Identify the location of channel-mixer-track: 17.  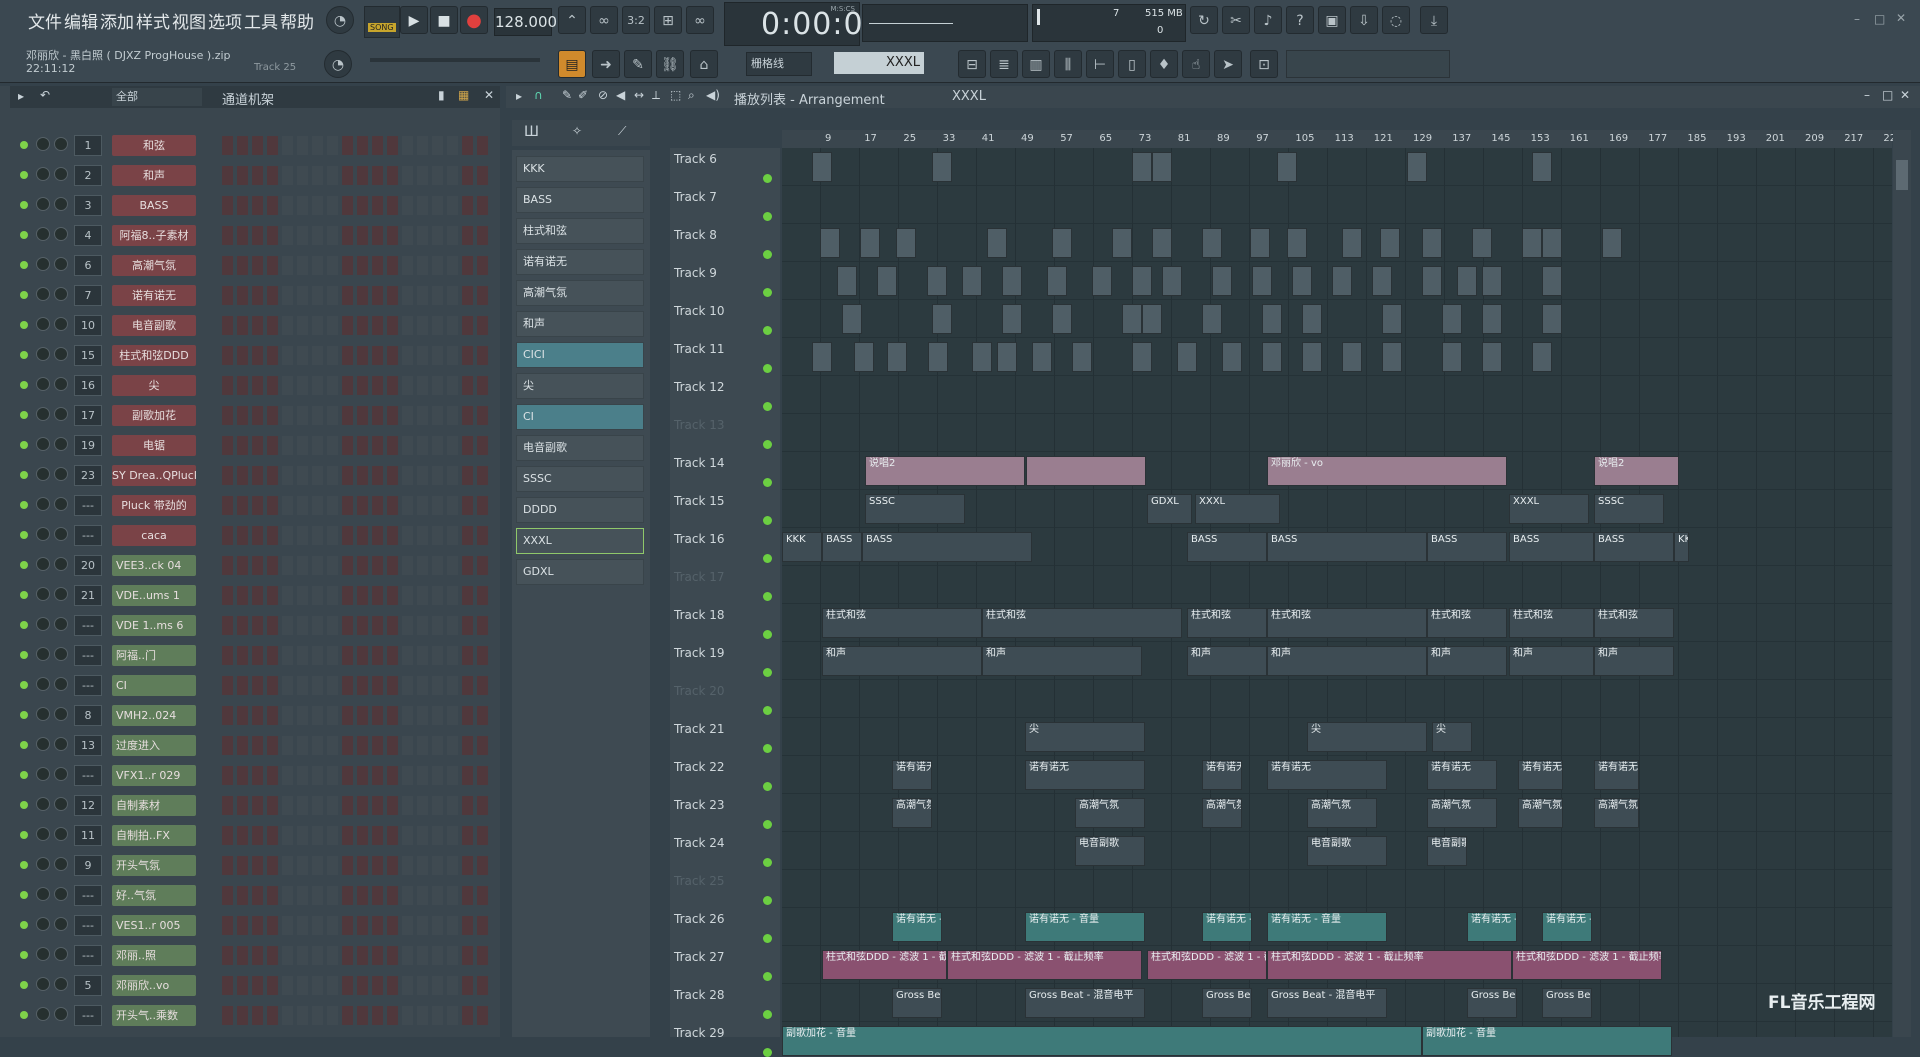
(88, 415).